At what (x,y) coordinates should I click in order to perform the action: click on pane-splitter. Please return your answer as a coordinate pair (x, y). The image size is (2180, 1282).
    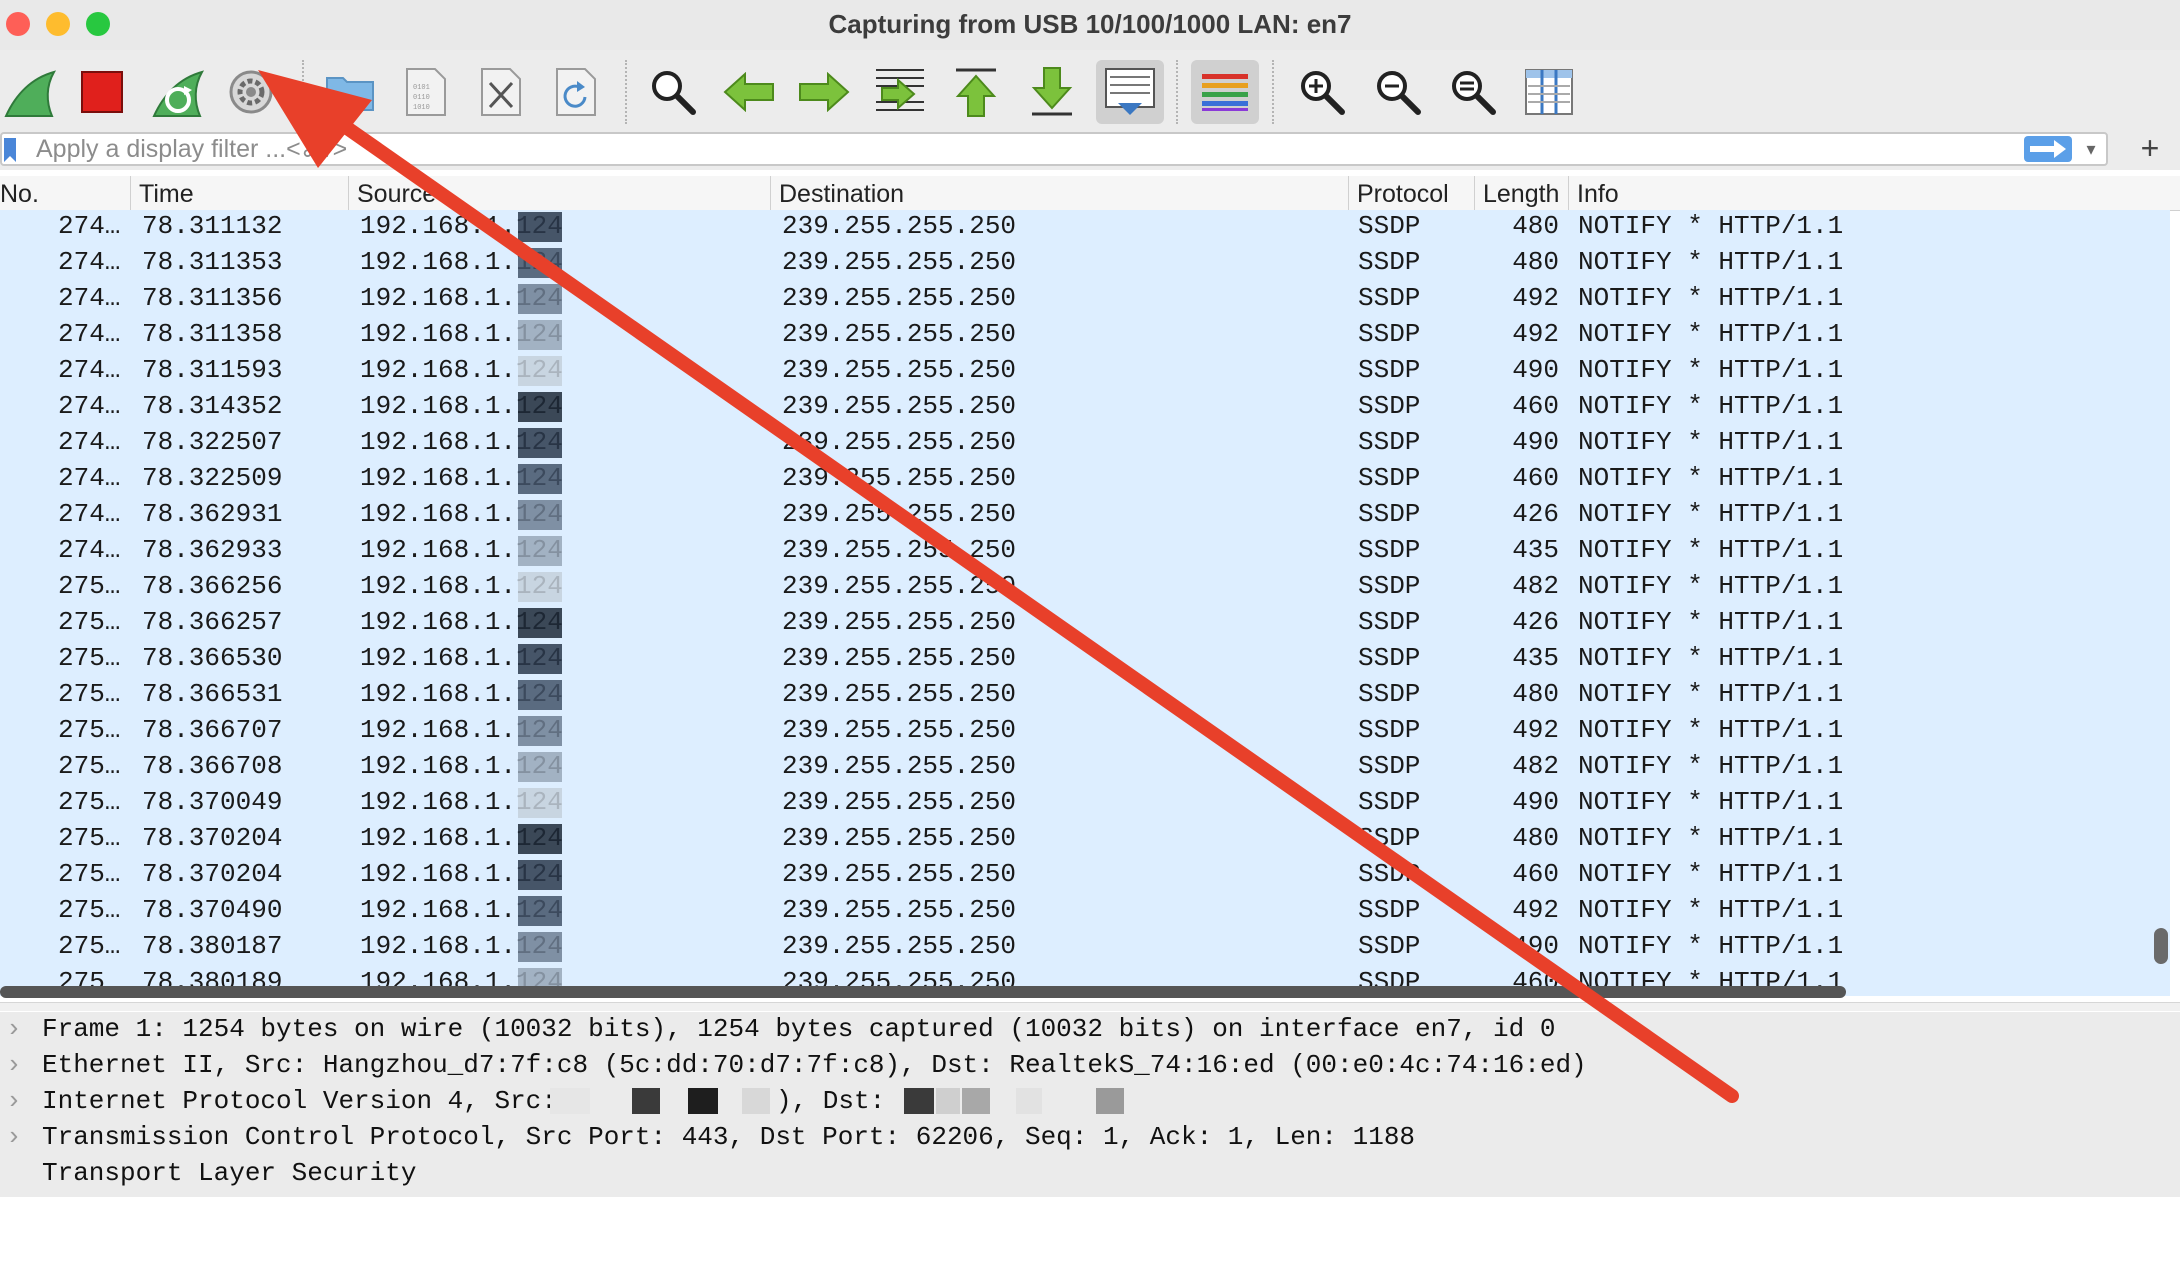
    Looking at the image, I should click on (1090, 1006).